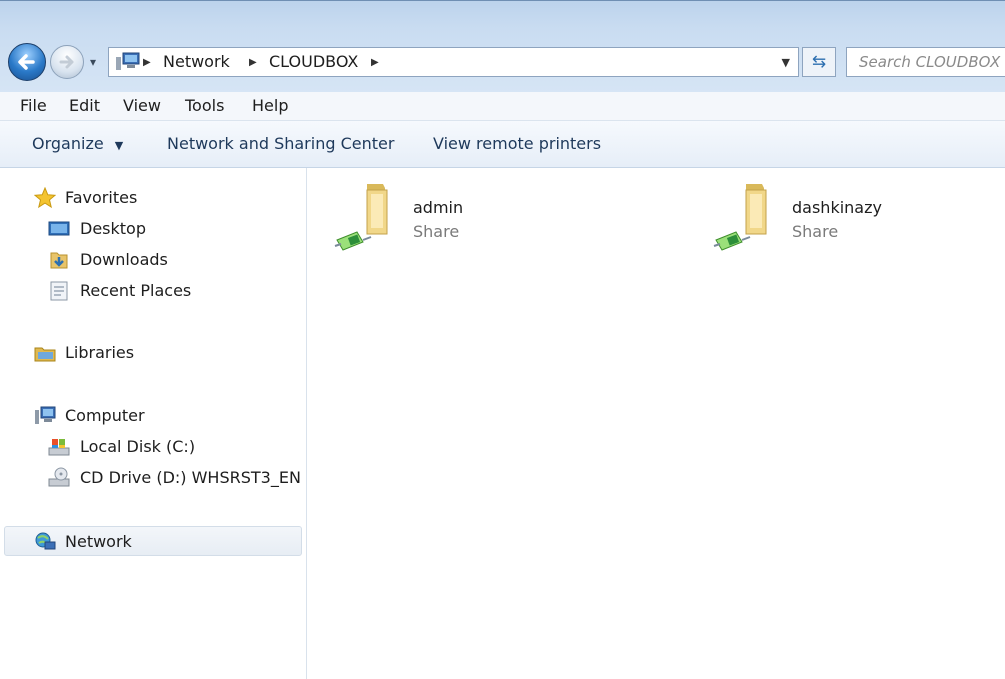 Image resolution: width=1005 pixels, height=679 pixels. What do you see at coordinates (517, 143) in the screenshot?
I see `view-remote-printers-button: View remote printers` at bounding box center [517, 143].